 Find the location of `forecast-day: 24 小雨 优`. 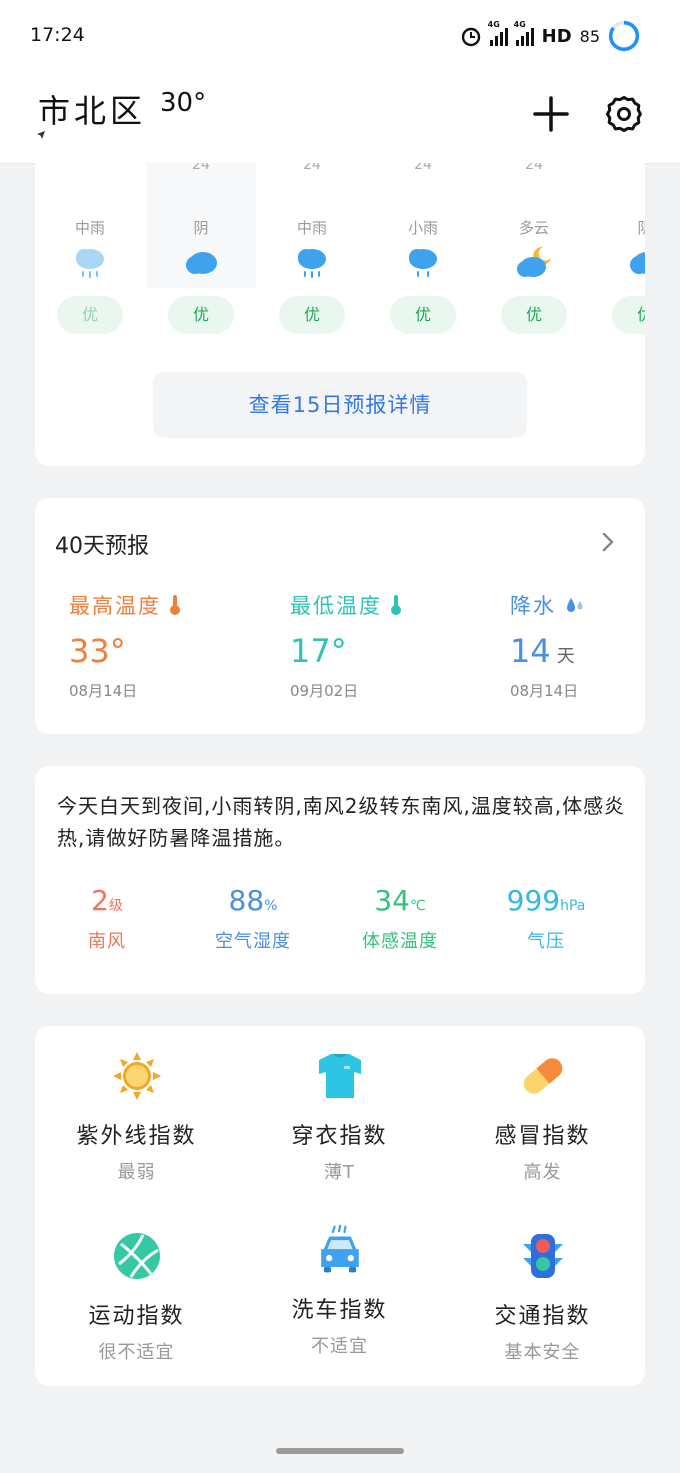

forecast-day: 24 小雨 优 is located at coordinates (423, 253).